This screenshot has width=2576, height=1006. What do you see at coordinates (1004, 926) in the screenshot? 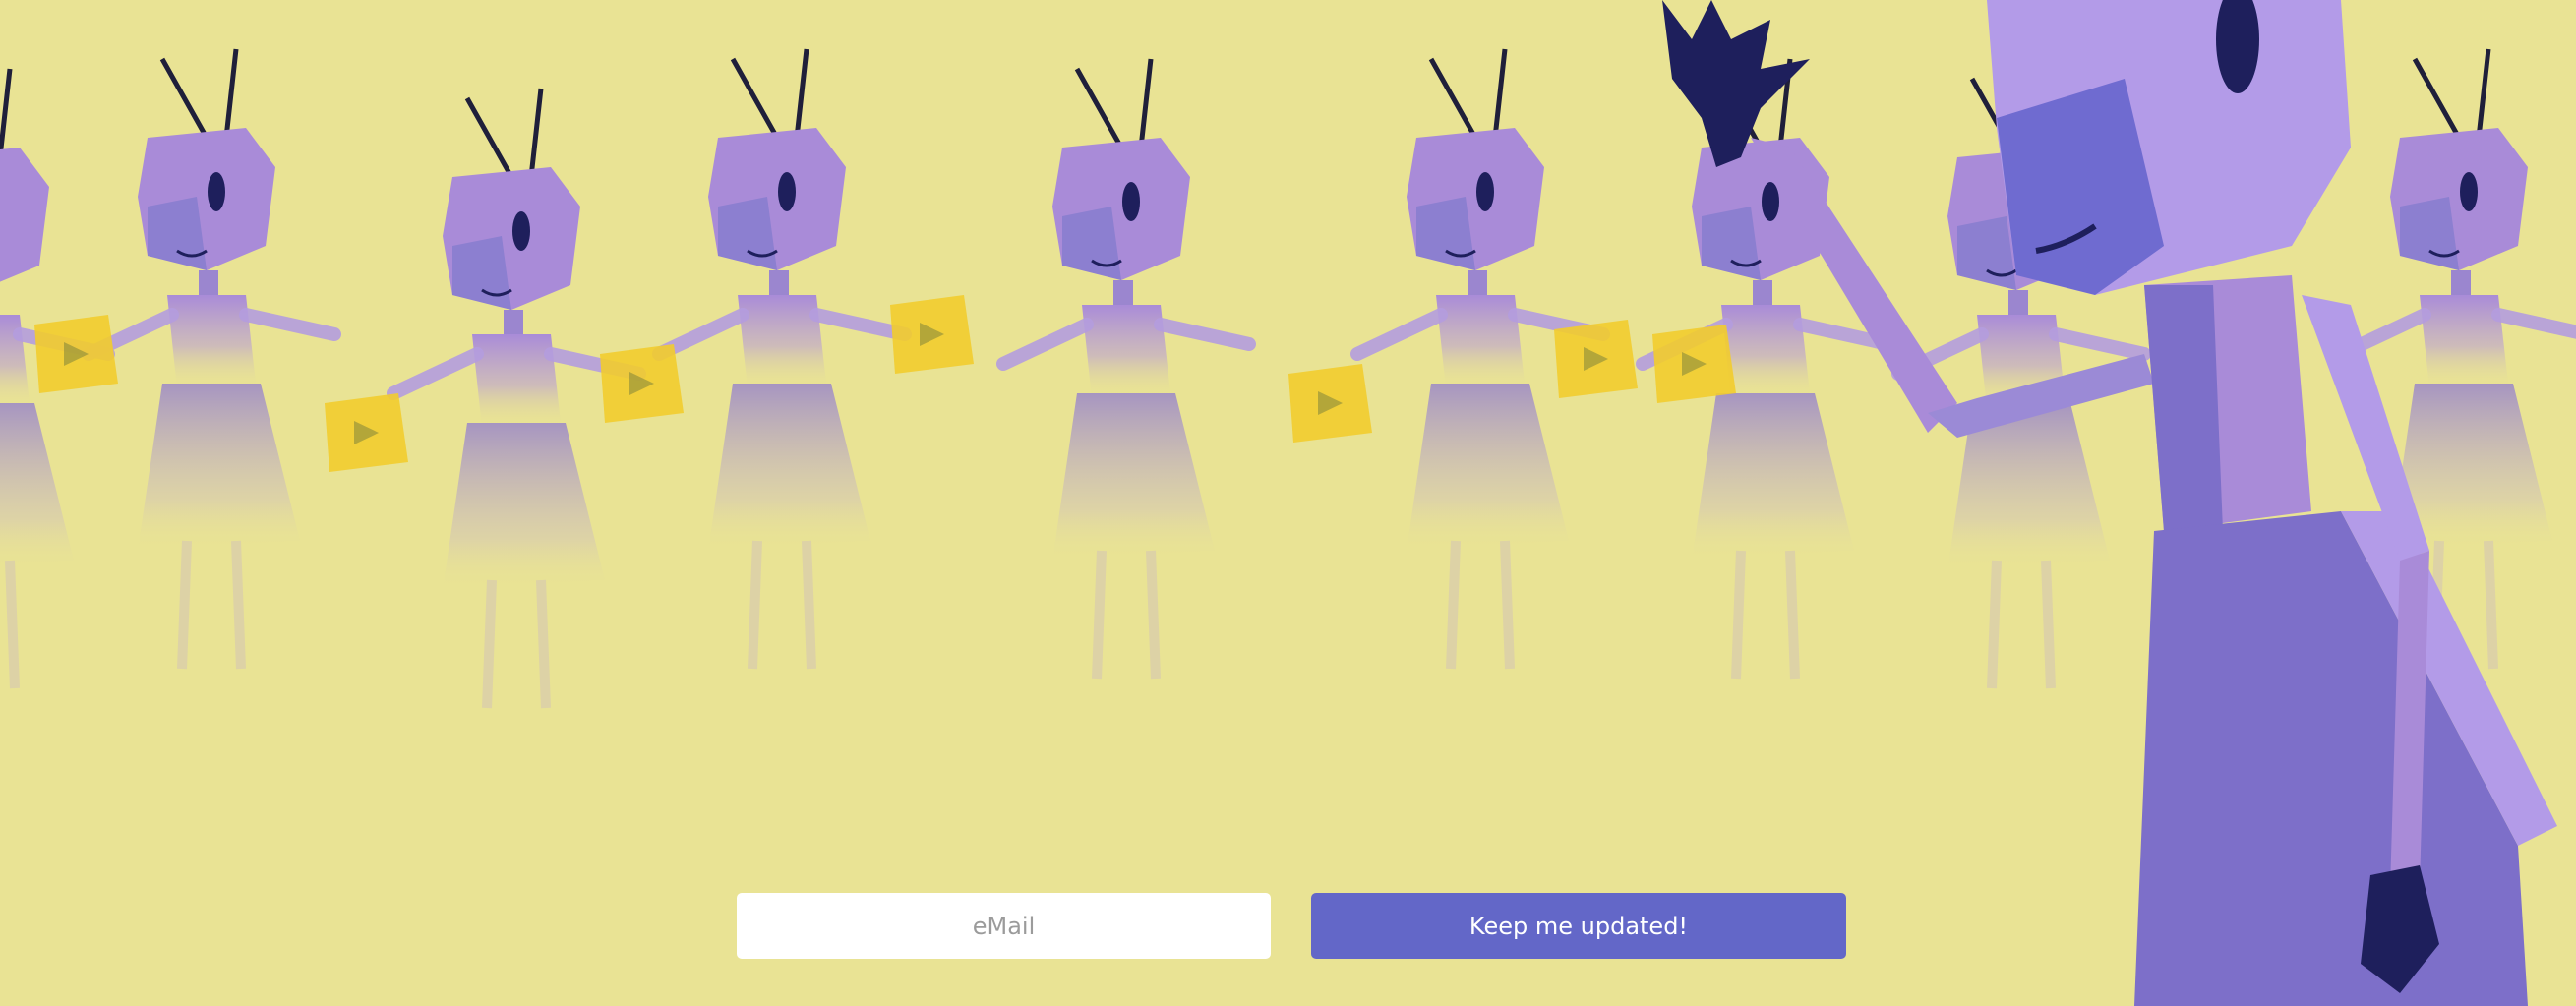
I see `email-input` at bounding box center [1004, 926].